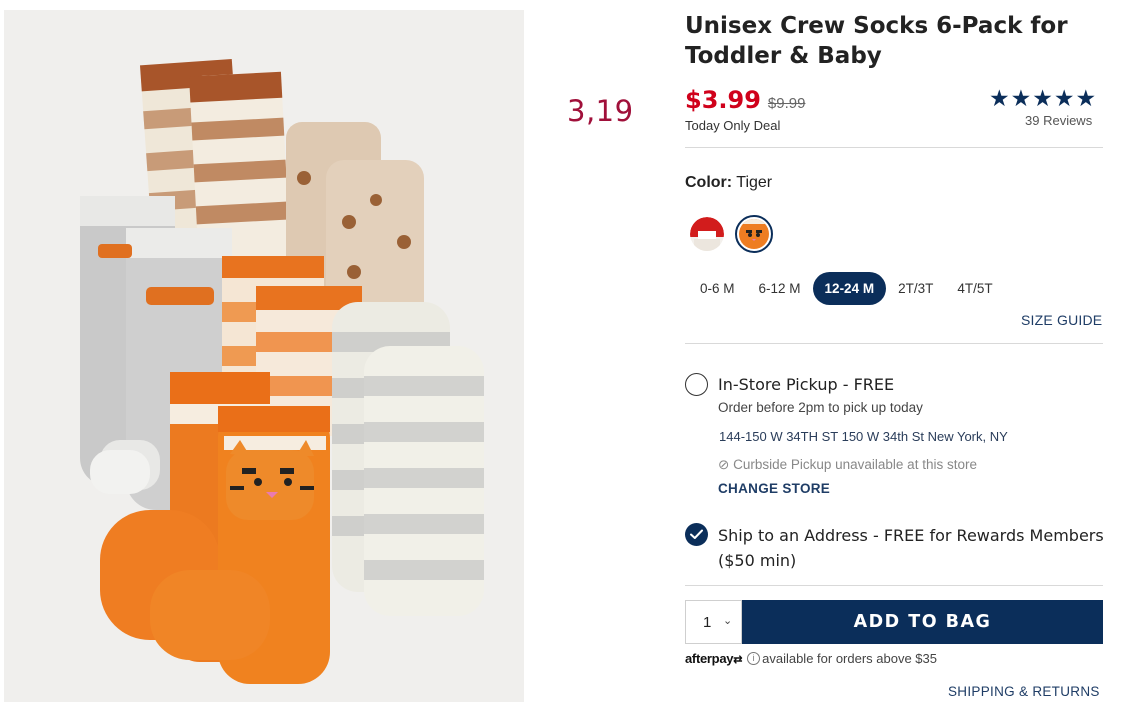  What do you see at coordinates (820, 407) in the screenshot?
I see `pickup-subtitle: Order before 2pm to pick up today` at bounding box center [820, 407].